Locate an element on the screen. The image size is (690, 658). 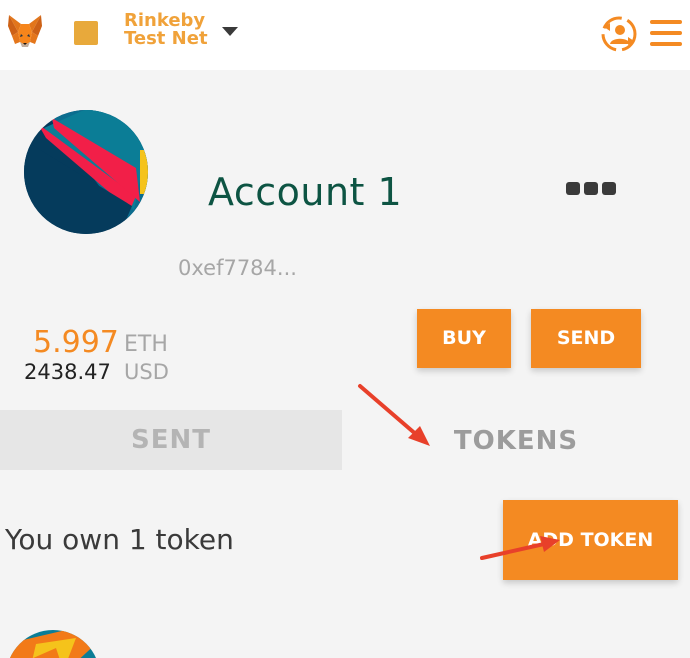
network-dropdown-caret-icon is located at coordinates (230, 31).